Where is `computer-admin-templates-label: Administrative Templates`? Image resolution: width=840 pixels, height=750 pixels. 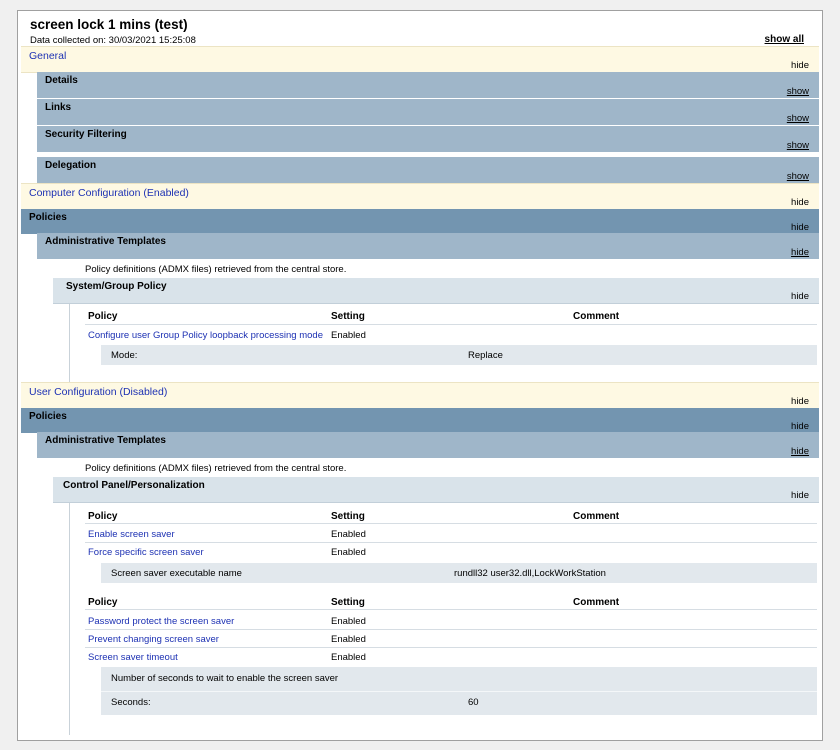 computer-admin-templates-label: Administrative Templates is located at coordinates (105, 241).